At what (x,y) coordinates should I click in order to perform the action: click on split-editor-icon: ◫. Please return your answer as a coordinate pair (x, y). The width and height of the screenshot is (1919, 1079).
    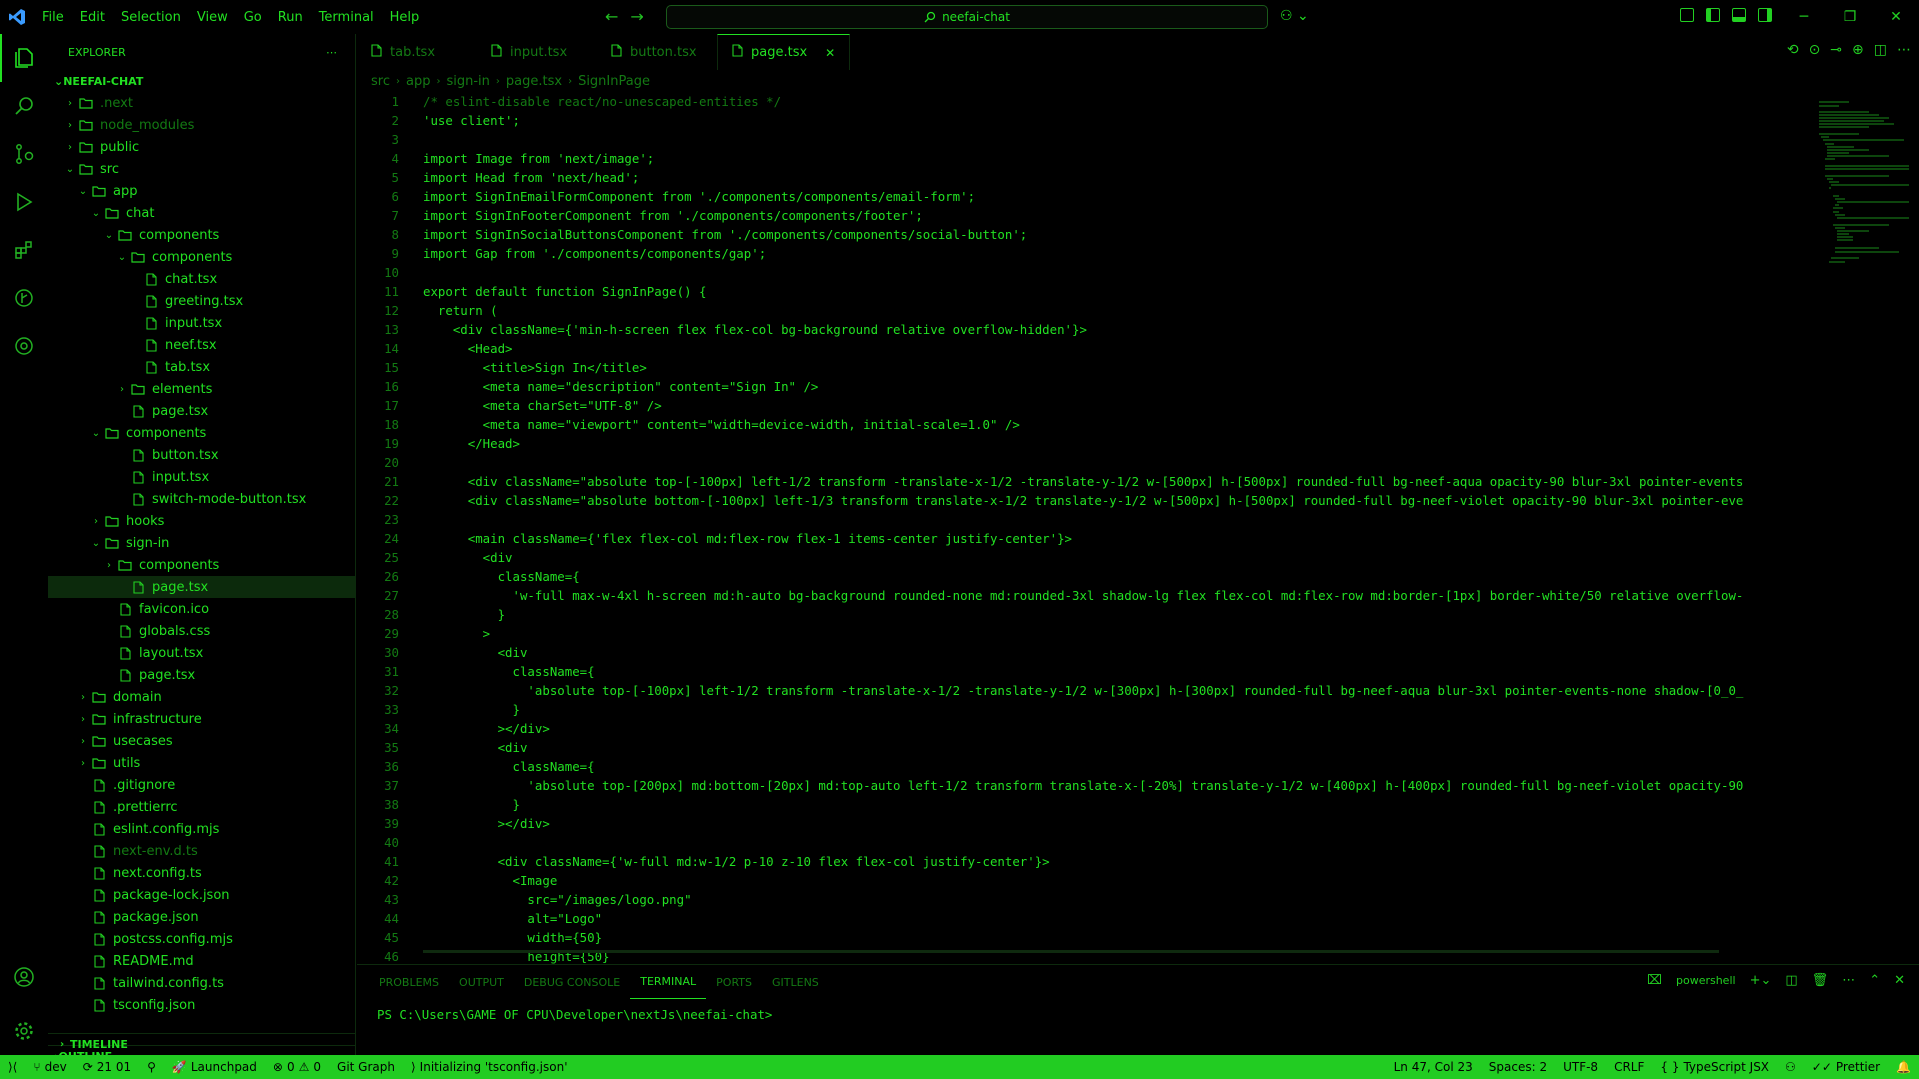
    Looking at the image, I should click on (1880, 50).